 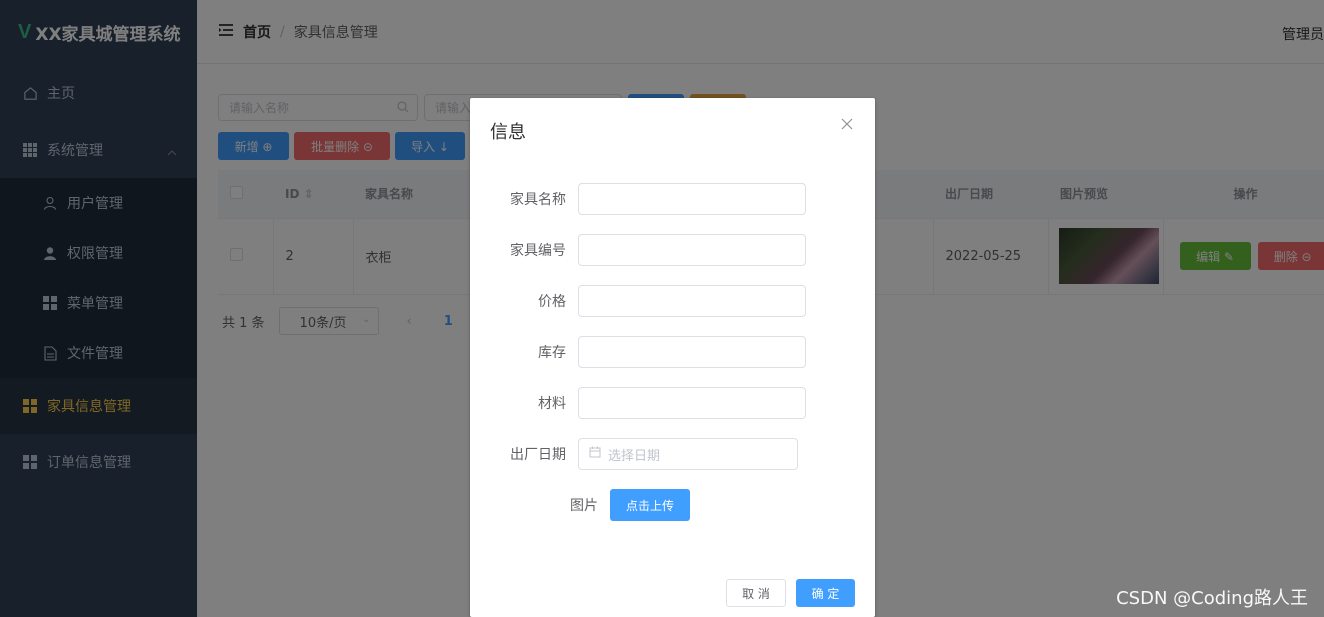 What do you see at coordinates (692, 403) in the screenshot?
I see `material-input` at bounding box center [692, 403].